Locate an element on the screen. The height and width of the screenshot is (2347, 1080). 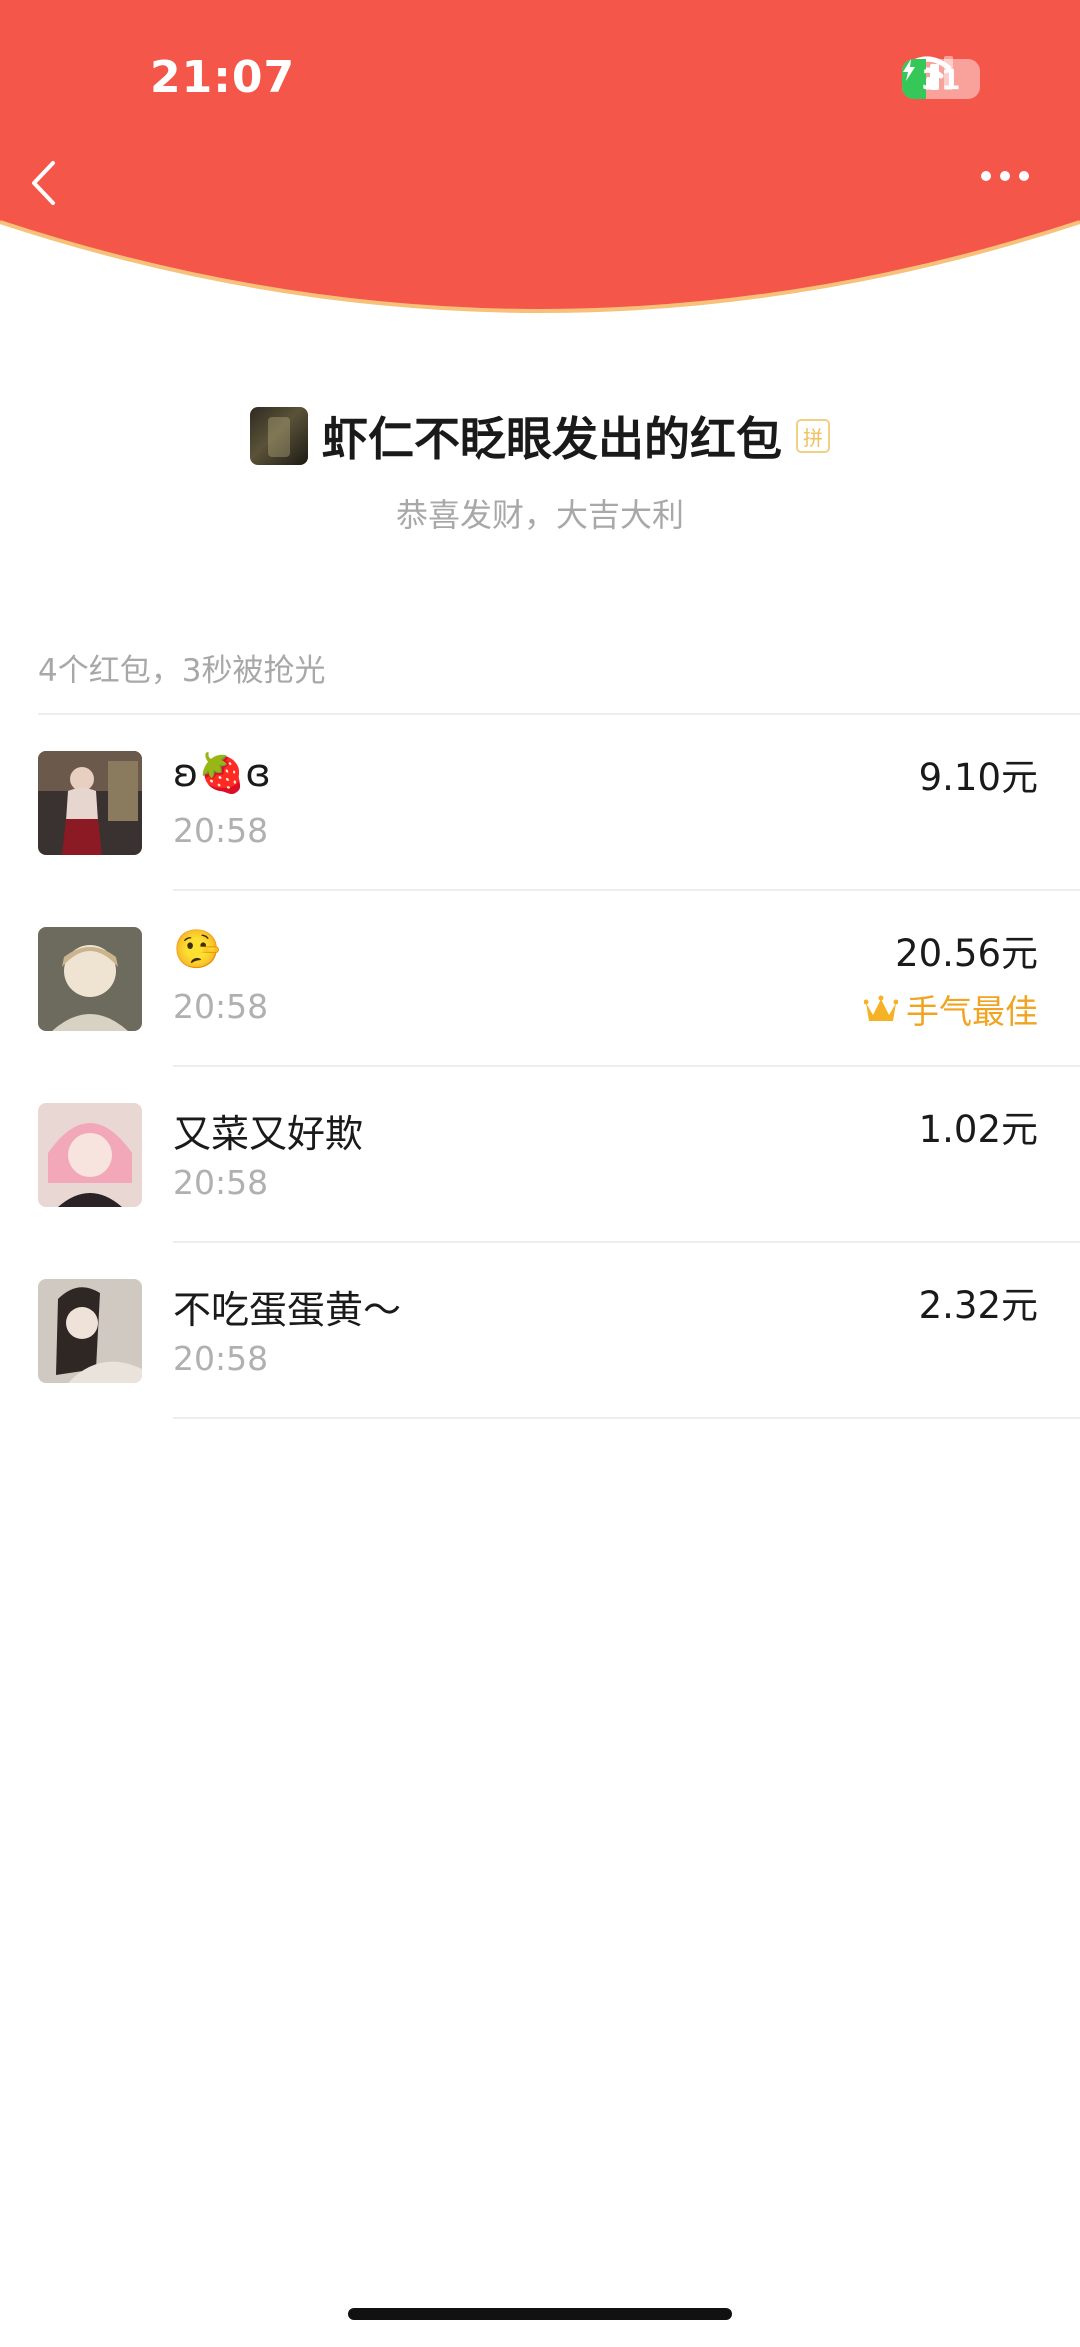
divider is located at coordinates (626, 1418).